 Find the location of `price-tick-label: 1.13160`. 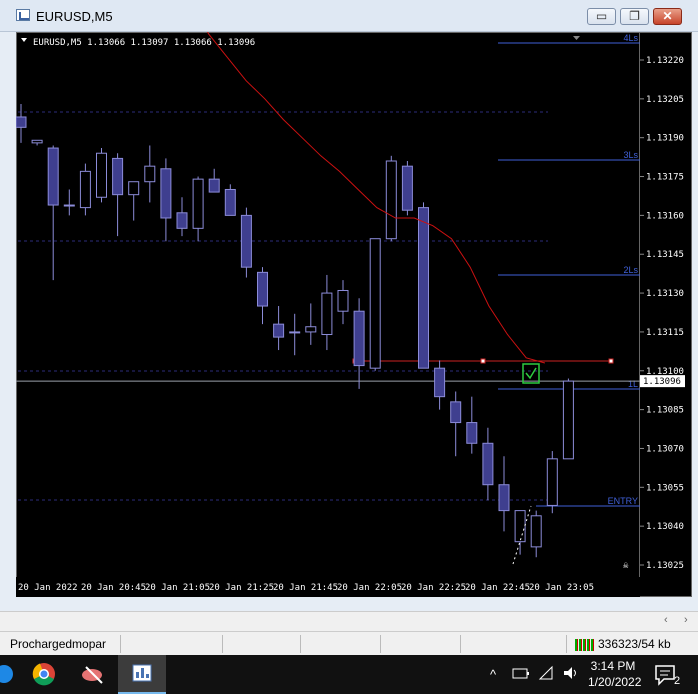

price-tick-label: 1.13160 is located at coordinates (665, 216).